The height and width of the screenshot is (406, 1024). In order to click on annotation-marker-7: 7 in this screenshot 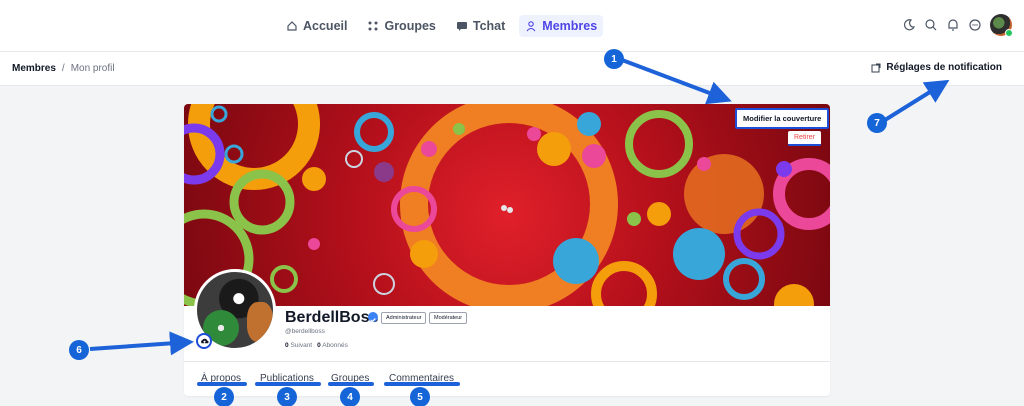, I will do `click(877, 123)`.